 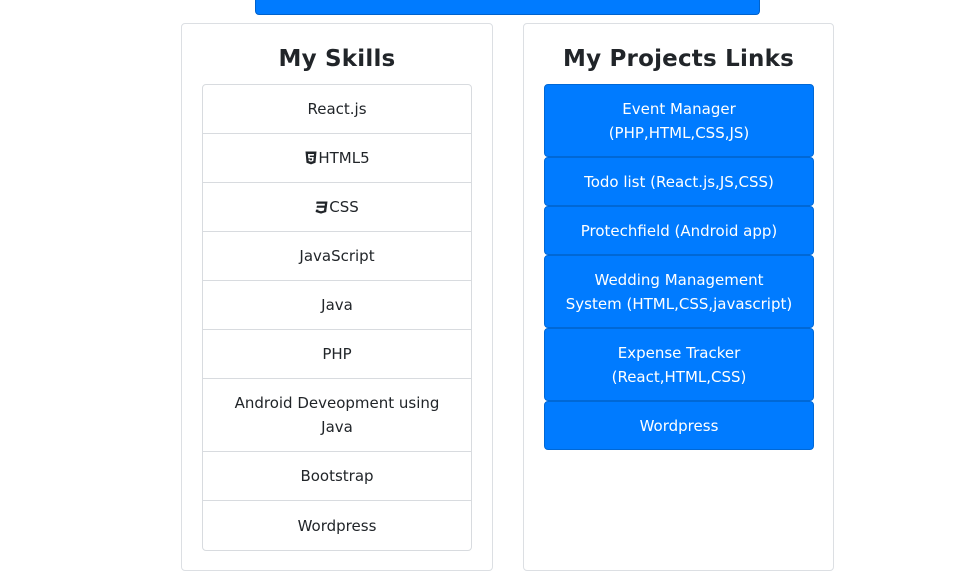 What do you see at coordinates (679, 230) in the screenshot?
I see `project-link-protechfield: Protechfield (Android app)` at bounding box center [679, 230].